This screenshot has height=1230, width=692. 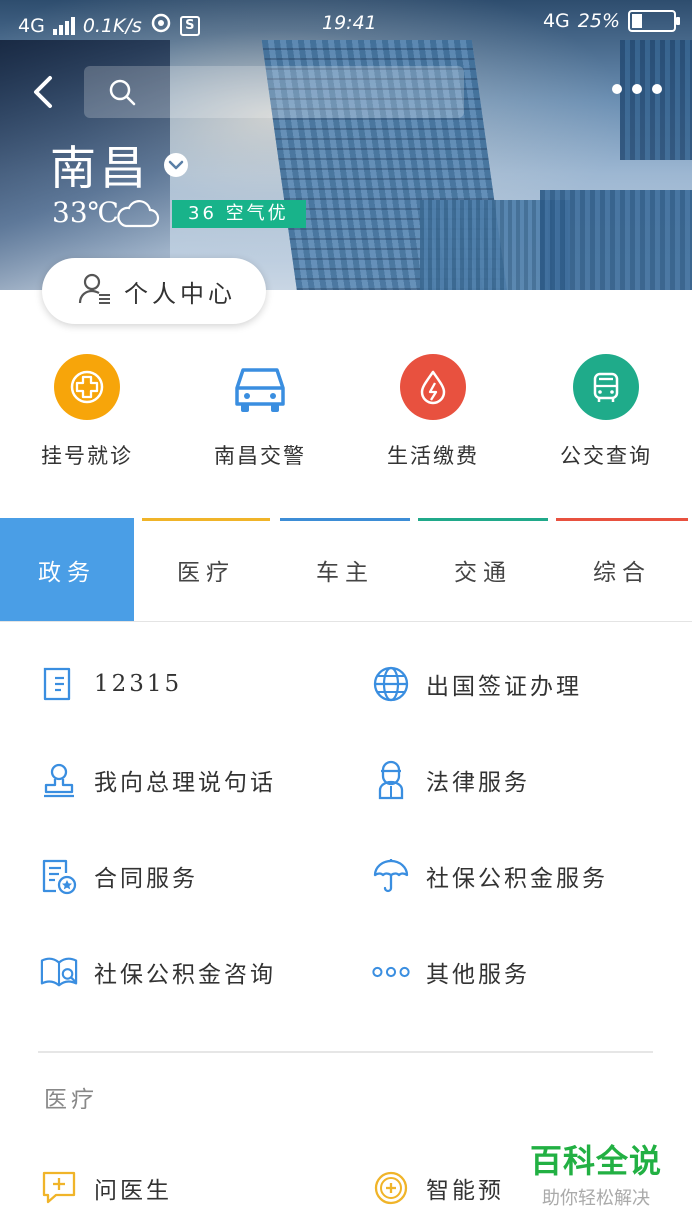 What do you see at coordinates (478, 975) in the screenshot?
I see `service-label: 其他服务` at bounding box center [478, 975].